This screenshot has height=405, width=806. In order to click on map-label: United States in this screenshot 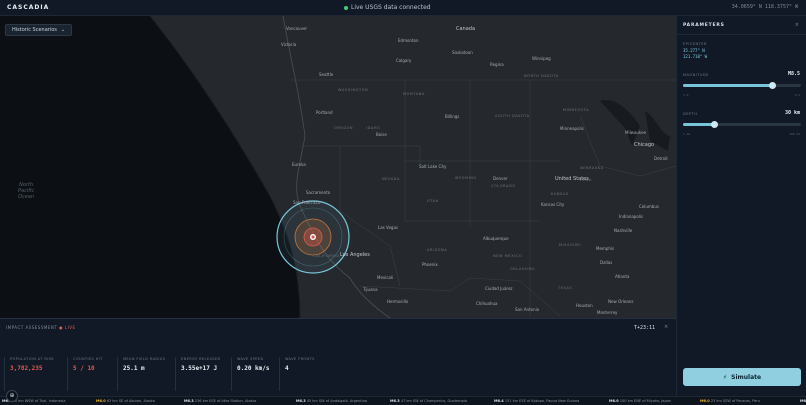, I will do `click(572, 179)`.